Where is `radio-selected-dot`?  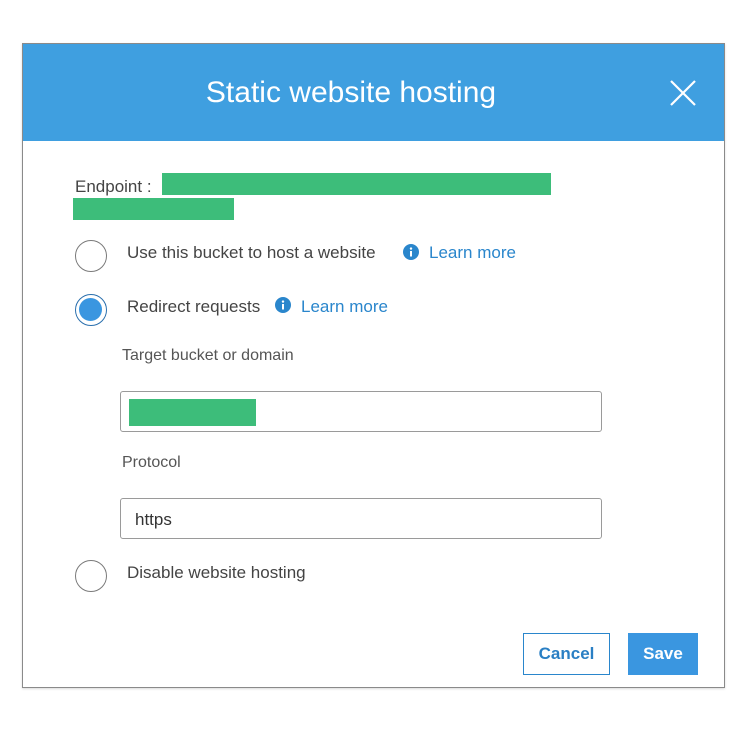
radio-selected-dot is located at coordinates (90, 309).